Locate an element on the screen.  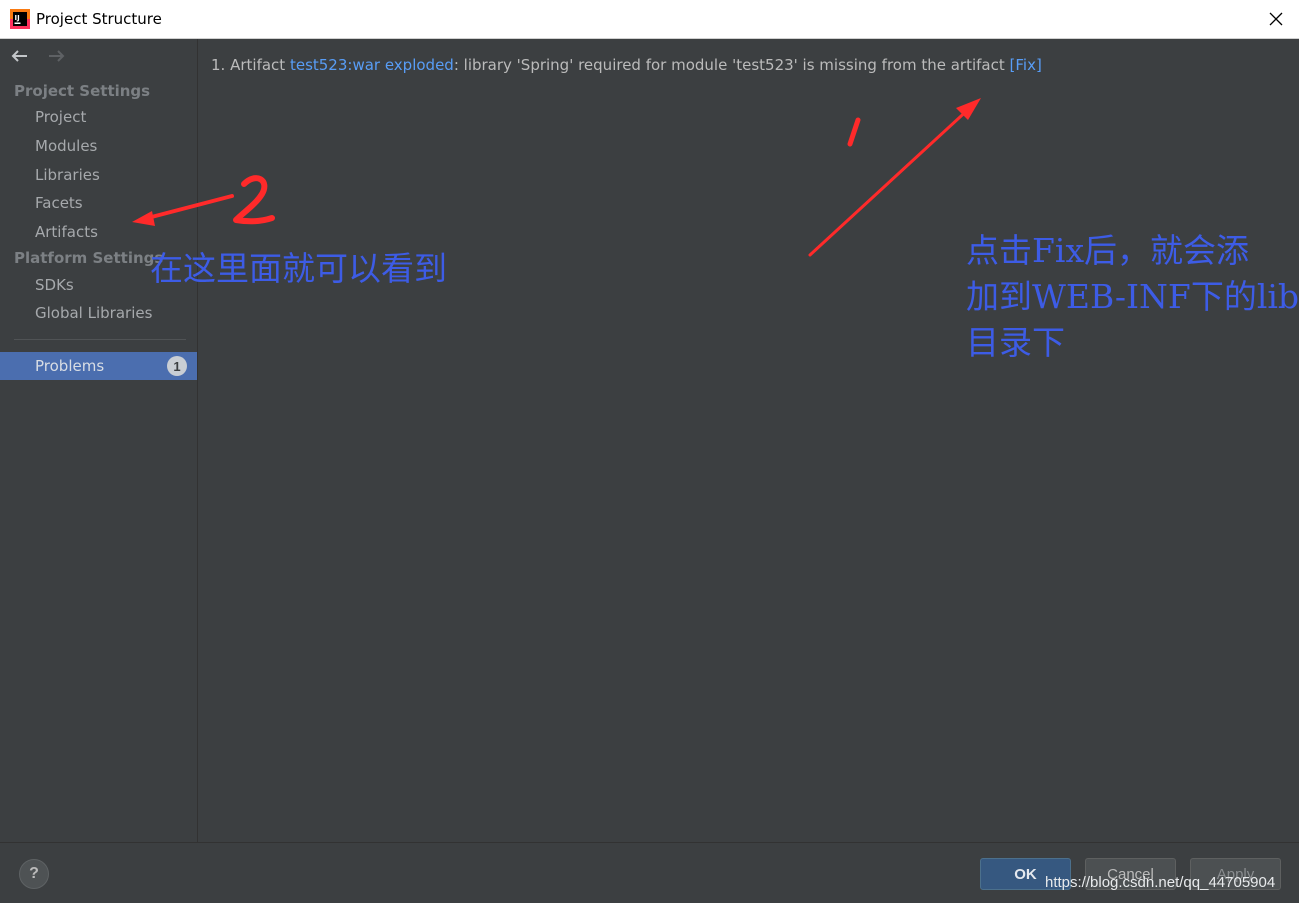
problems-count-badge: 1 is located at coordinates (177, 366).